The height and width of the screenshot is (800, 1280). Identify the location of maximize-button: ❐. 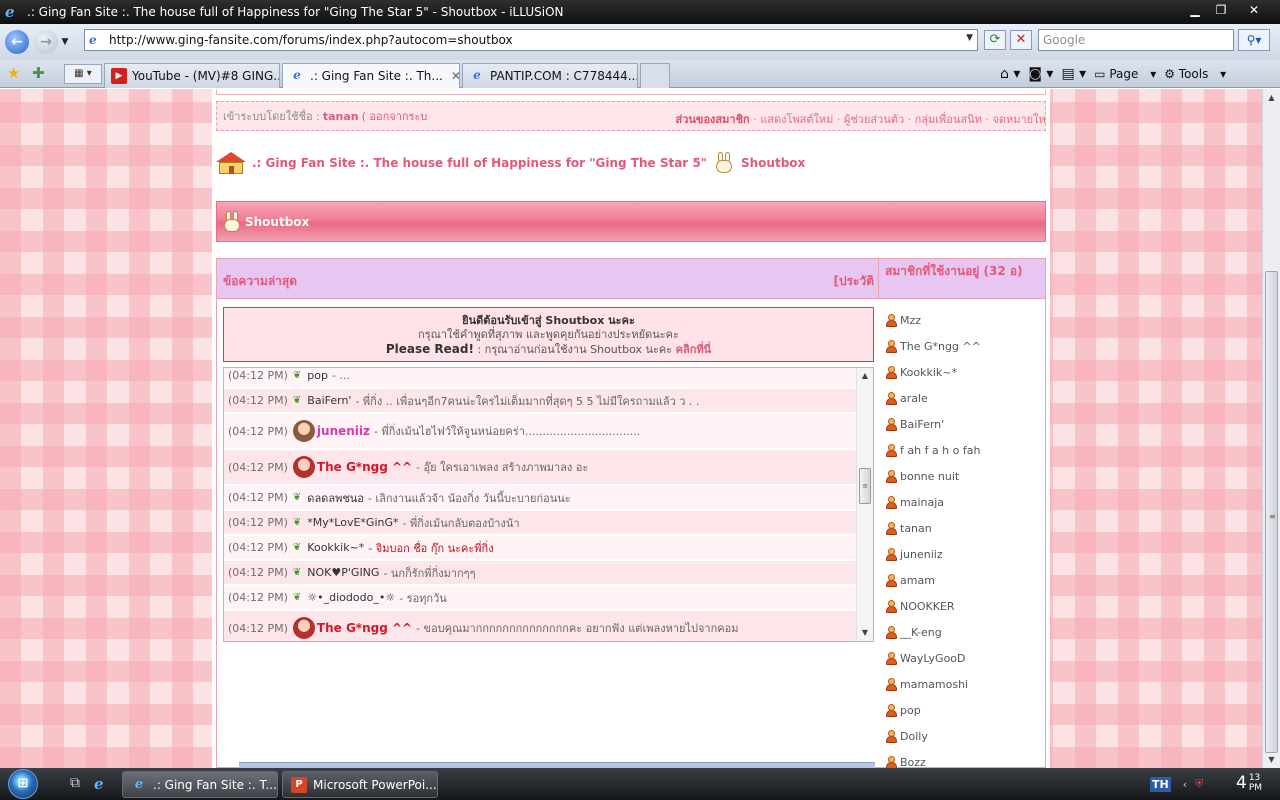
(1221, 10).